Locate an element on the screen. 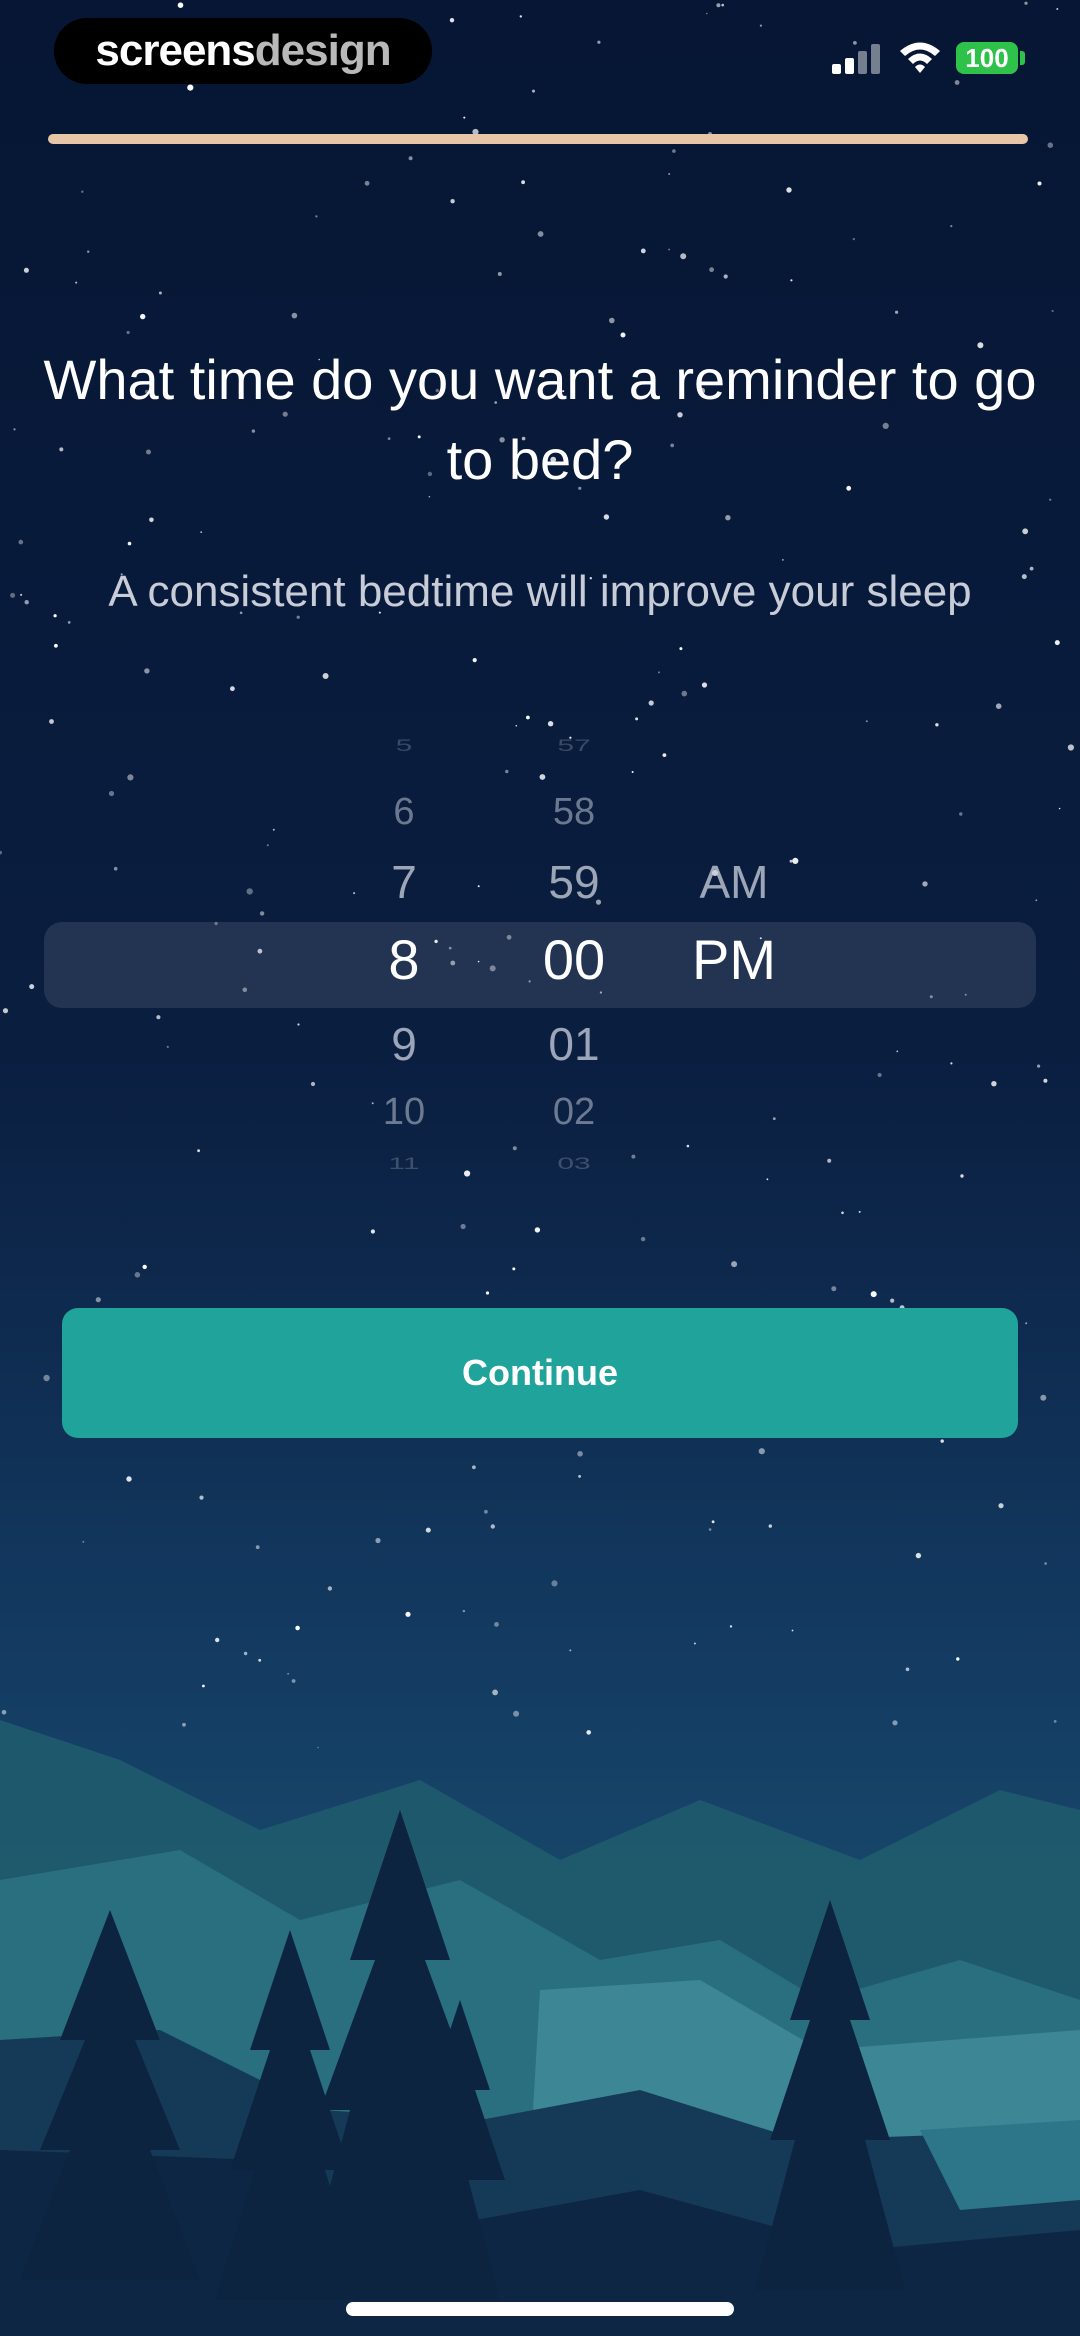 This screenshot has height=2336, width=1080. brand-text-design: design is located at coordinates (323, 50).